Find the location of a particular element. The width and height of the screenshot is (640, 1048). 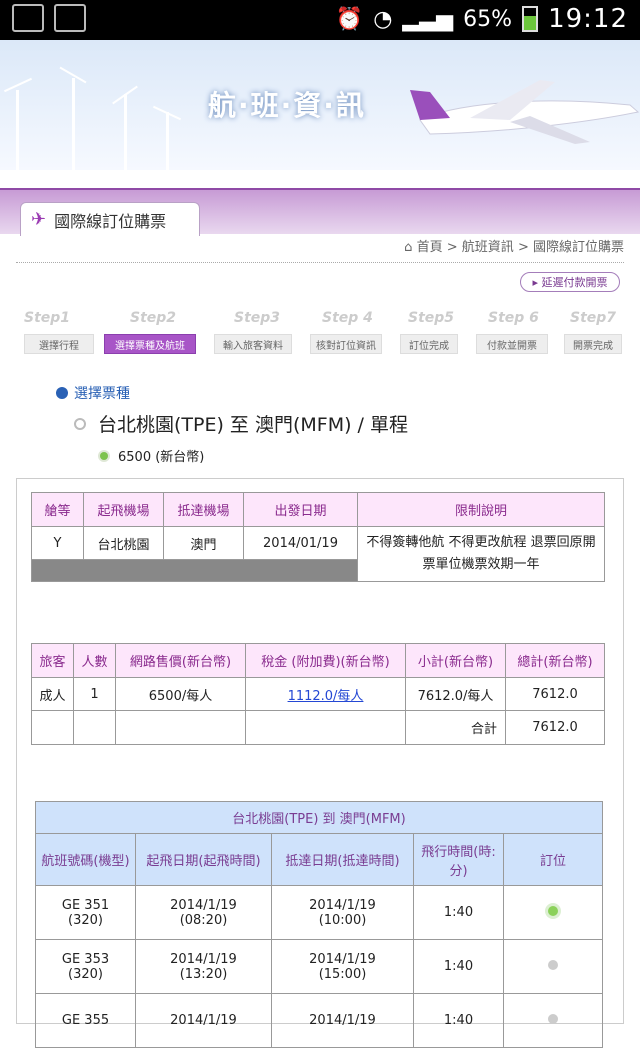

th-arrival: 抵達機場 is located at coordinates (203, 509).